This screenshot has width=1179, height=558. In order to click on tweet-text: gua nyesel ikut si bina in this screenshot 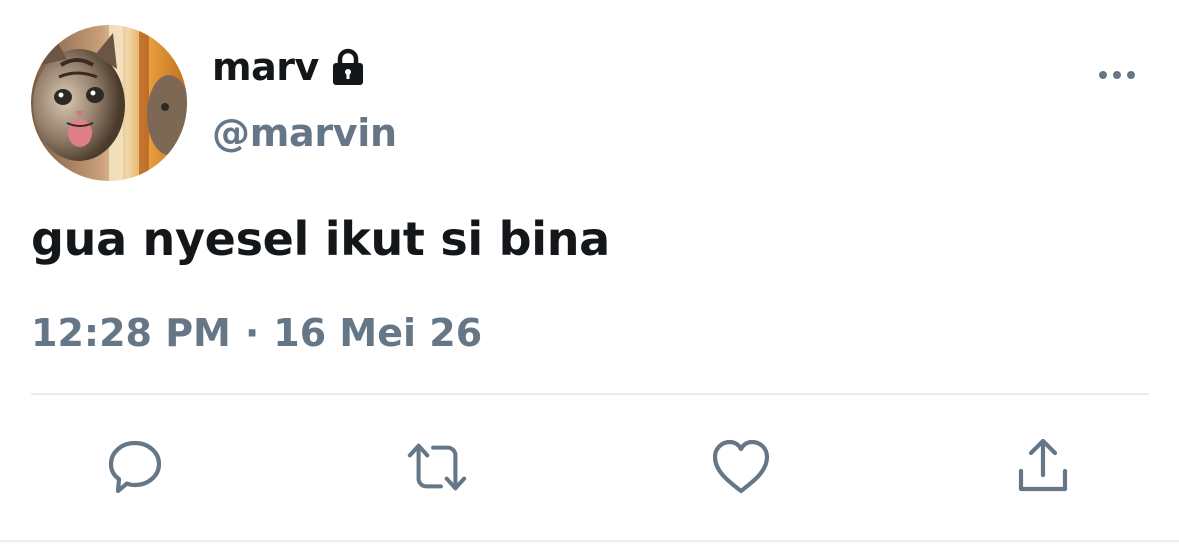, I will do `click(320, 239)`.